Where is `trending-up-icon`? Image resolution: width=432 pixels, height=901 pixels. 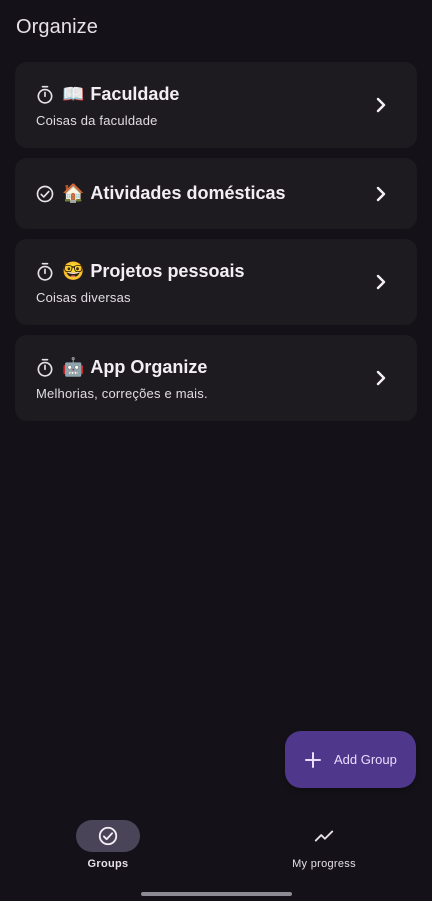
trending-up-icon is located at coordinates (324, 836).